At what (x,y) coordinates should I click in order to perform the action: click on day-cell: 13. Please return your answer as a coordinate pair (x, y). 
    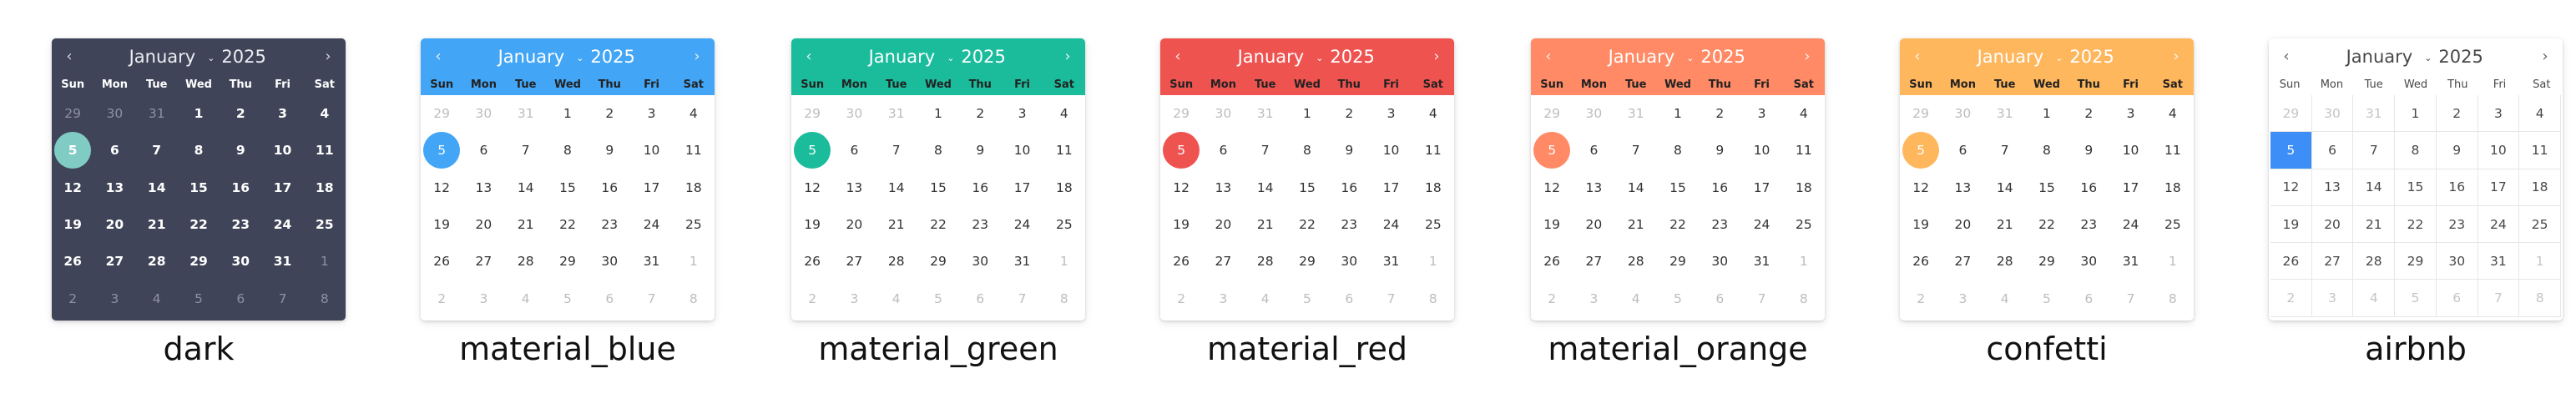
    Looking at the image, I should click on (1223, 187).